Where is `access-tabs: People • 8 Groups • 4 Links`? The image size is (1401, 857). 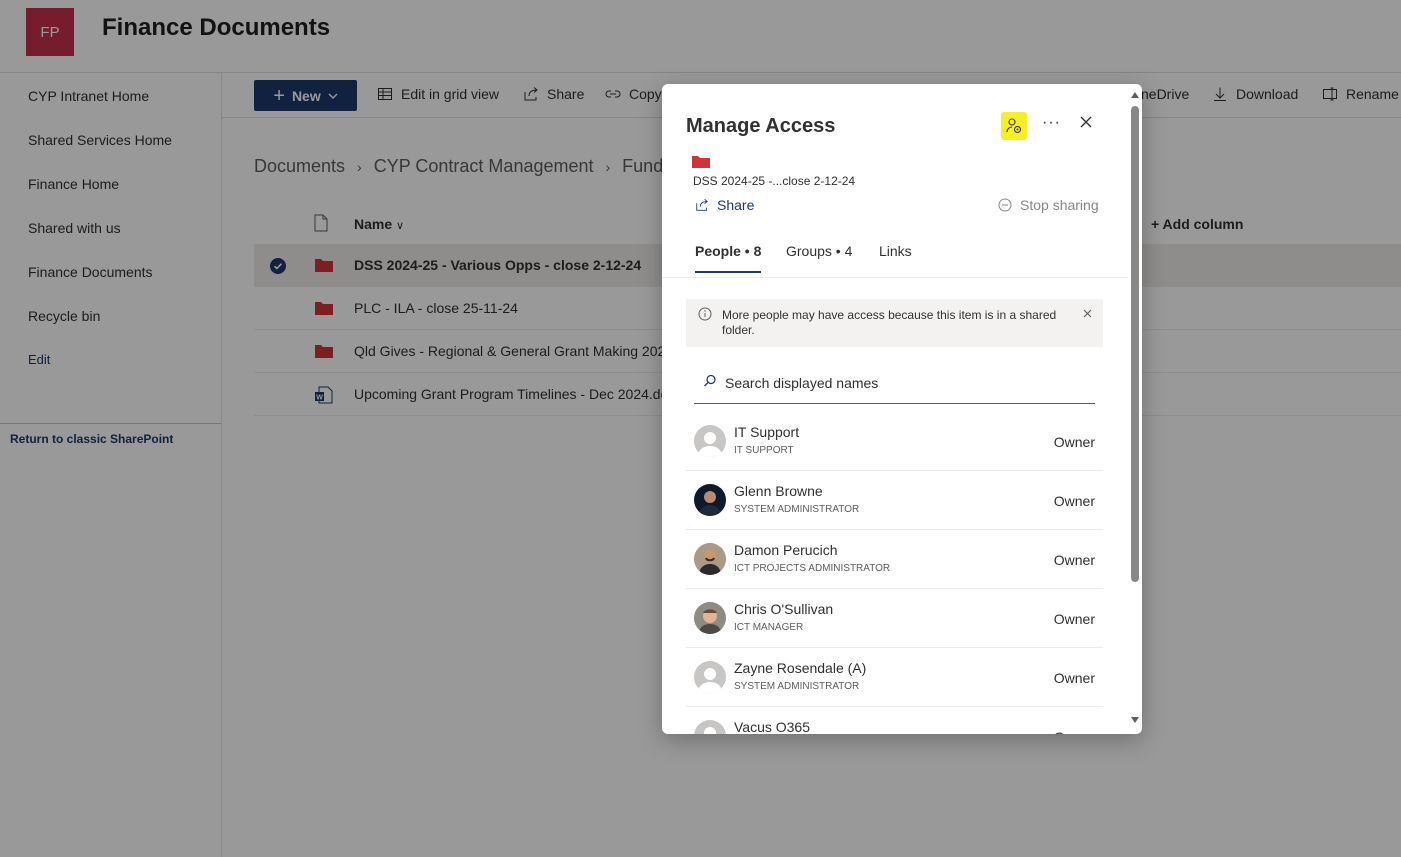 access-tabs: People • 8 Groups • 4 Links is located at coordinates (896, 254).